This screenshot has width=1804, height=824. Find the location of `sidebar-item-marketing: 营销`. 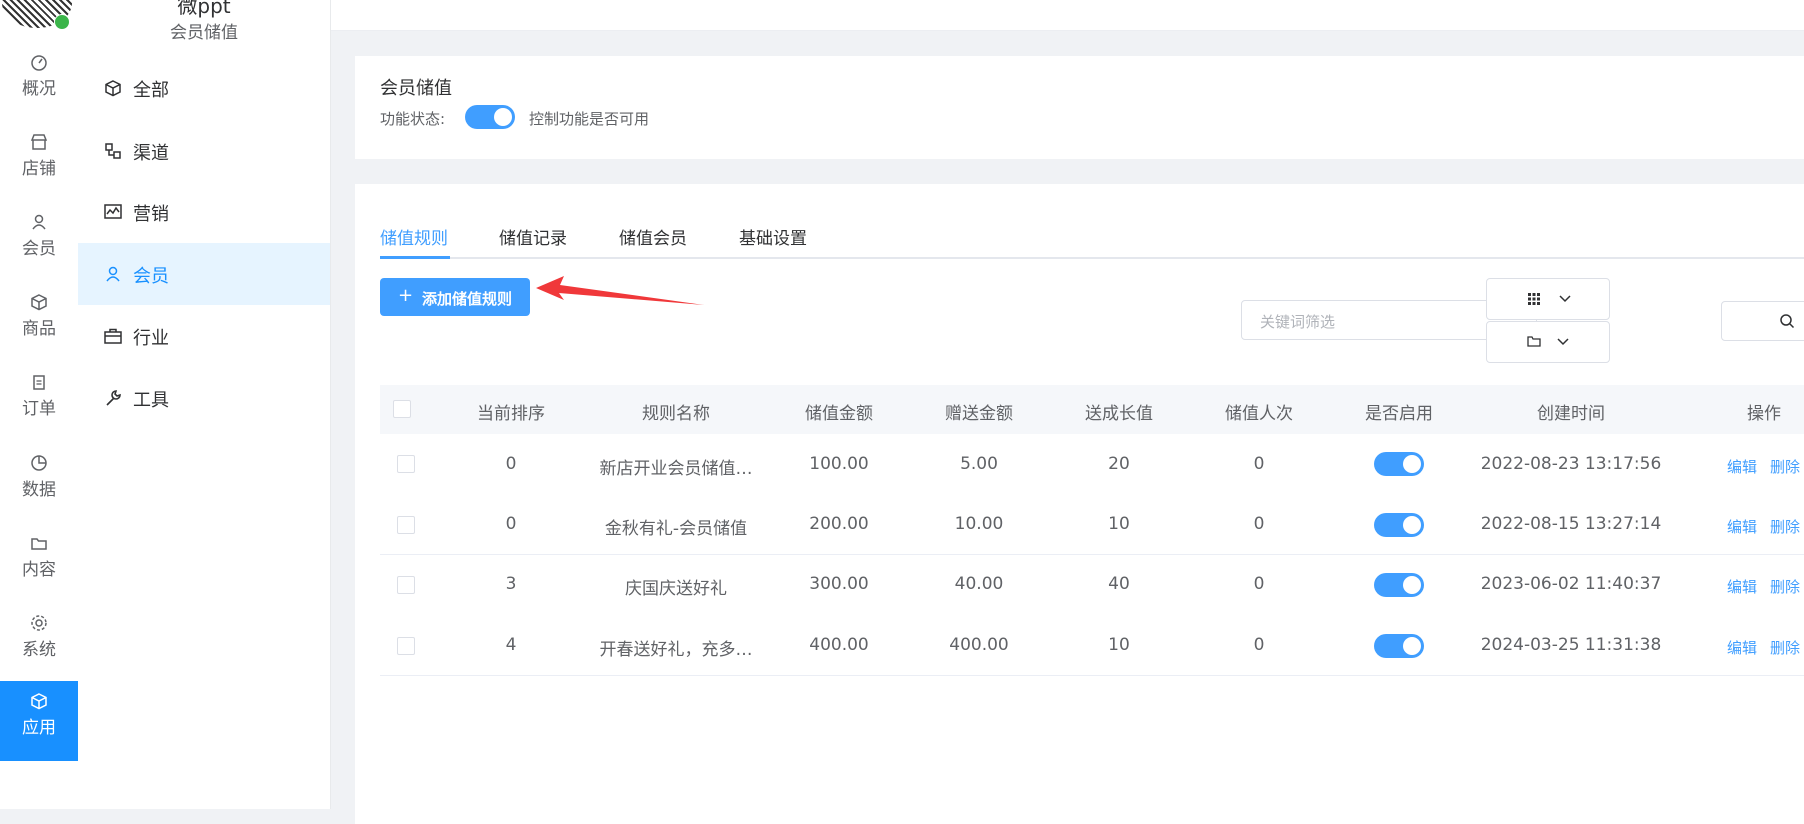

sidebar-item-marketing: 营销 is located at coordinates (204, 212).